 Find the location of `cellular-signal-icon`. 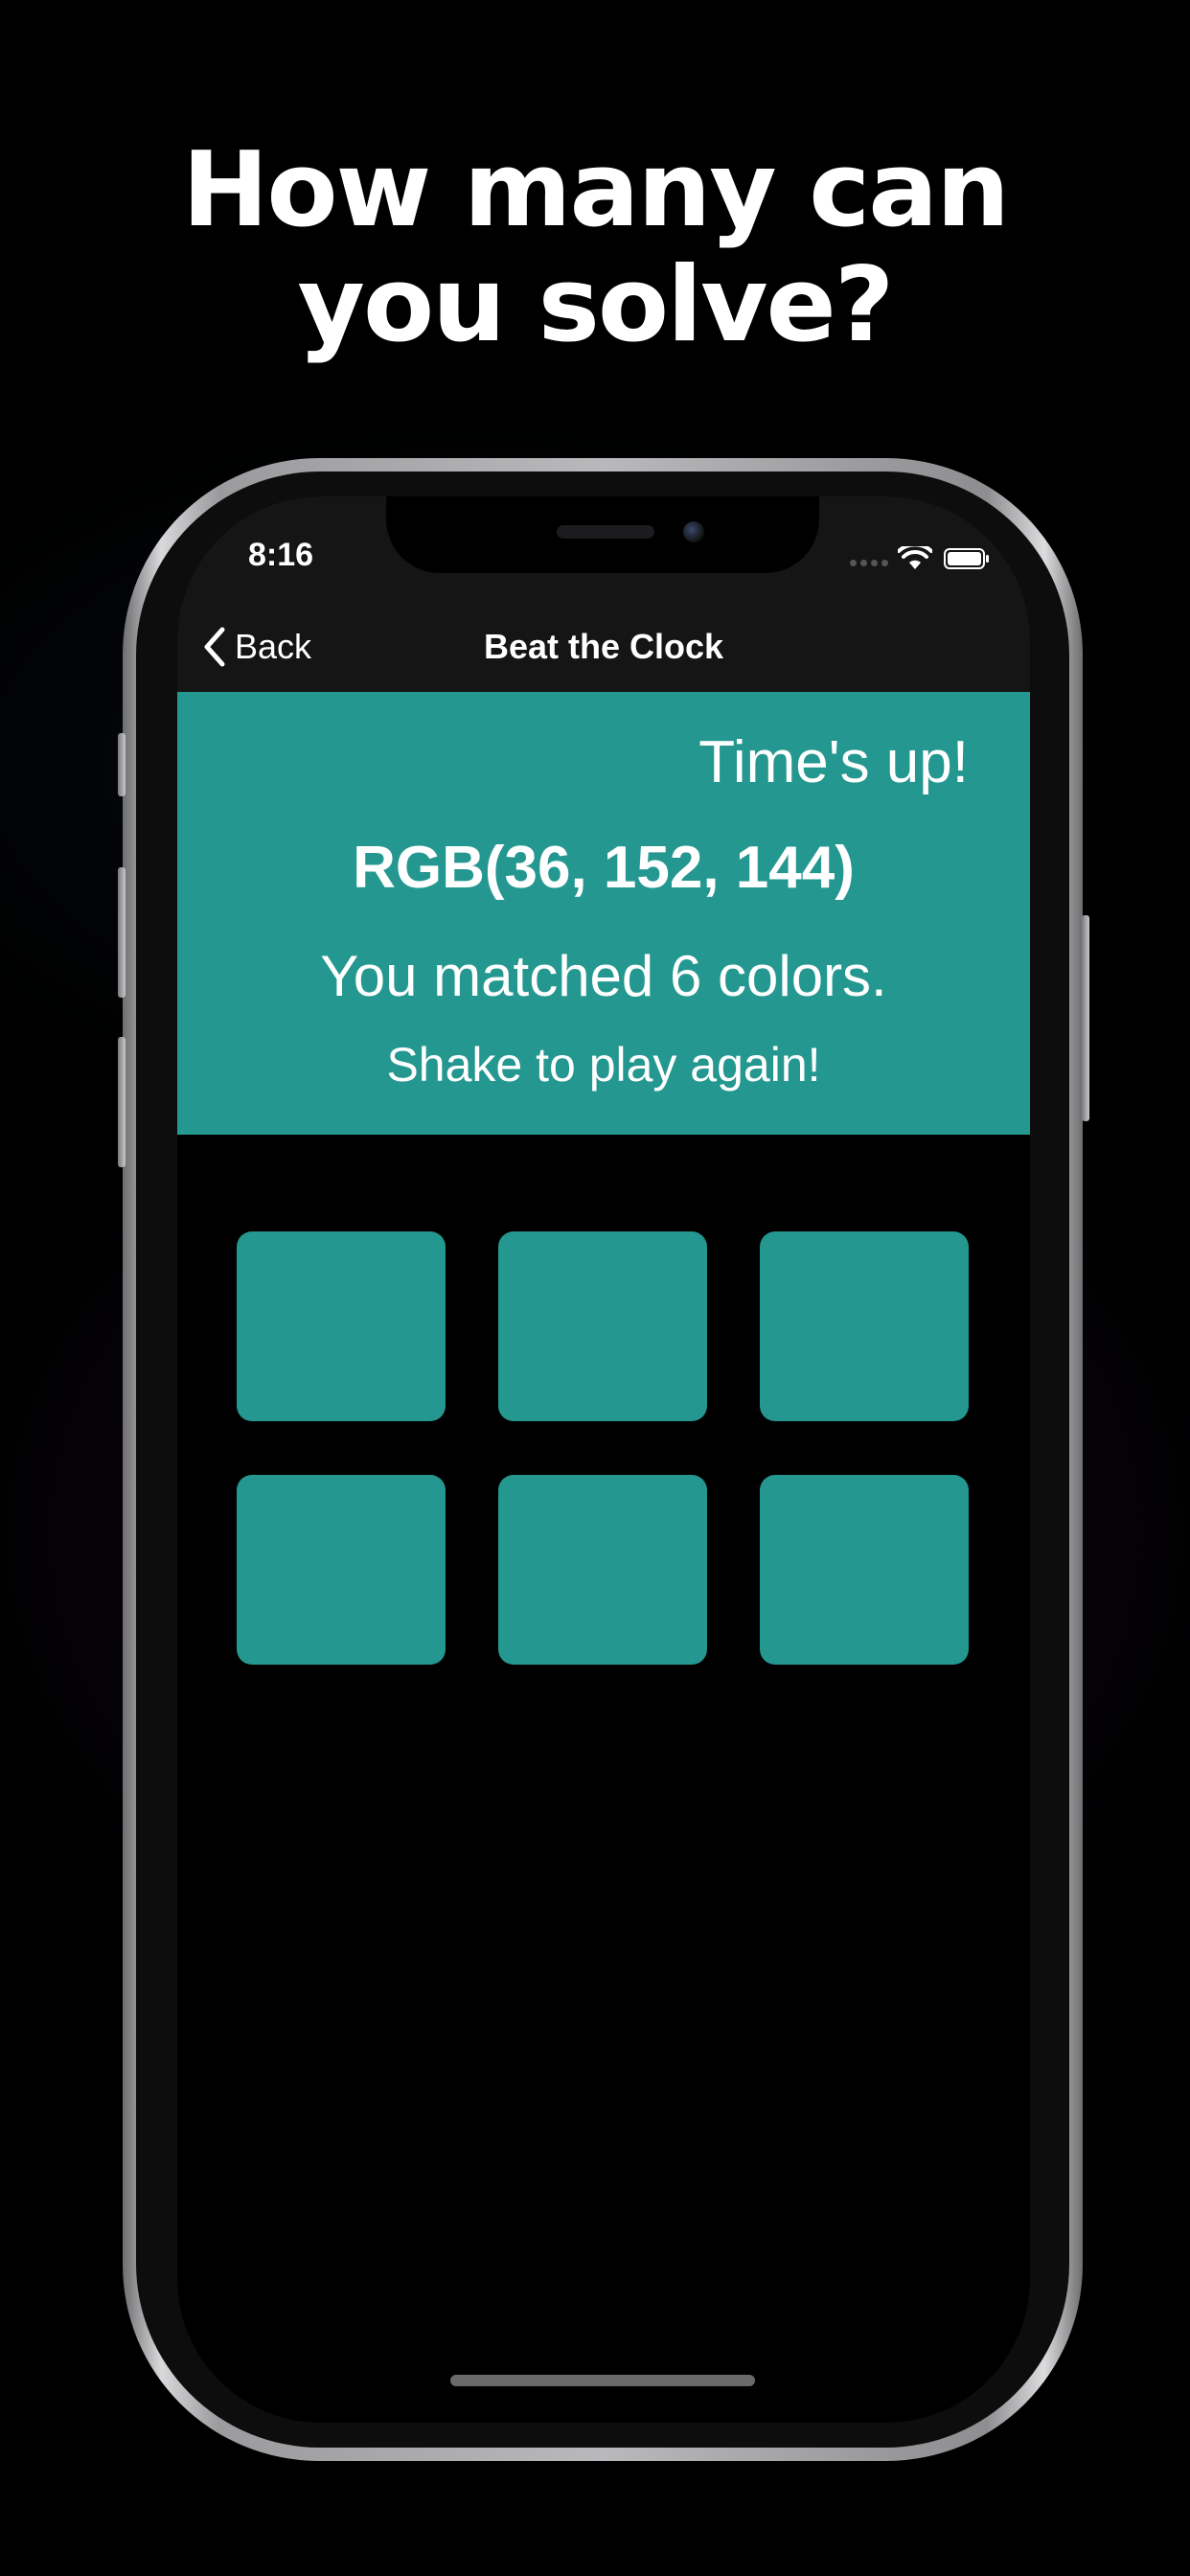

cellular-signal-icon is located at coordinates (869, 563).